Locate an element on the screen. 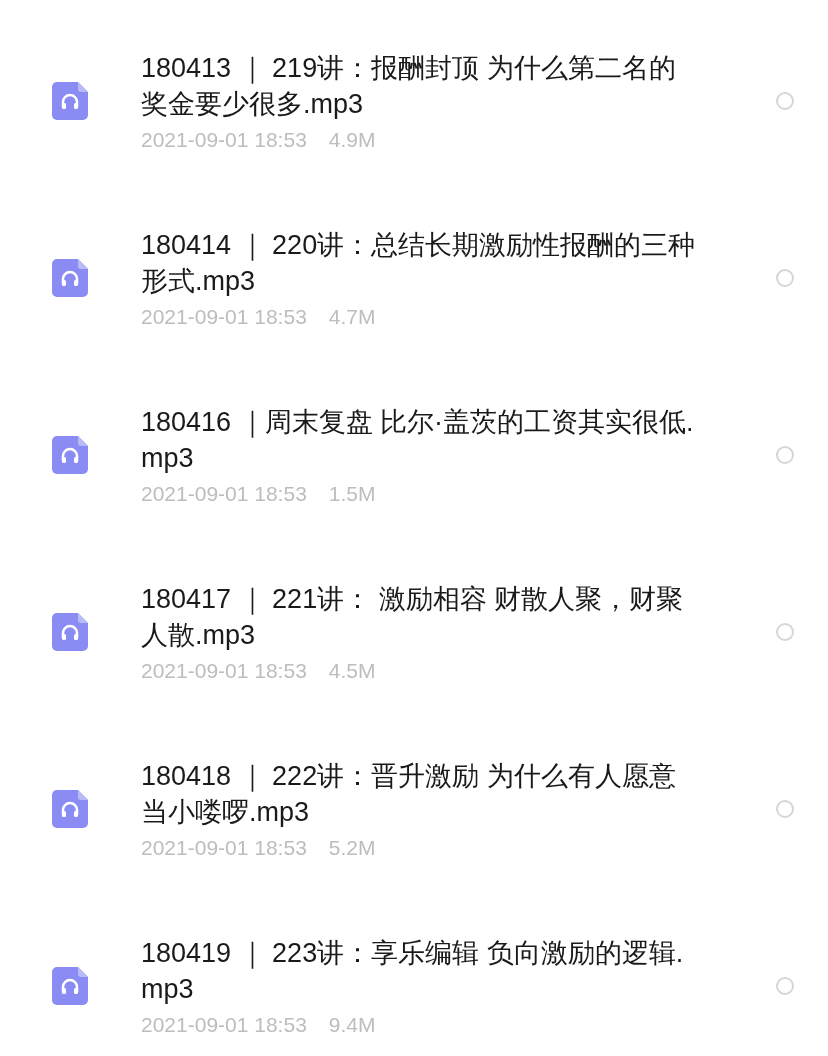 This screenshot has width=828, height=1056. file-size: 4.5M is located at coordinates (352, 670).